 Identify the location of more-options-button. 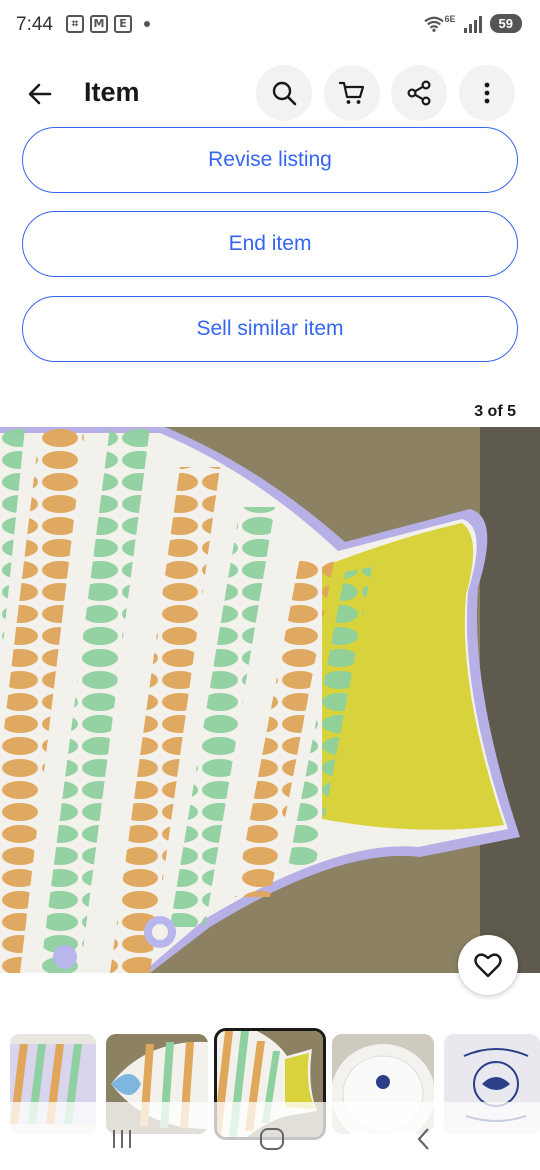
(487, 93).